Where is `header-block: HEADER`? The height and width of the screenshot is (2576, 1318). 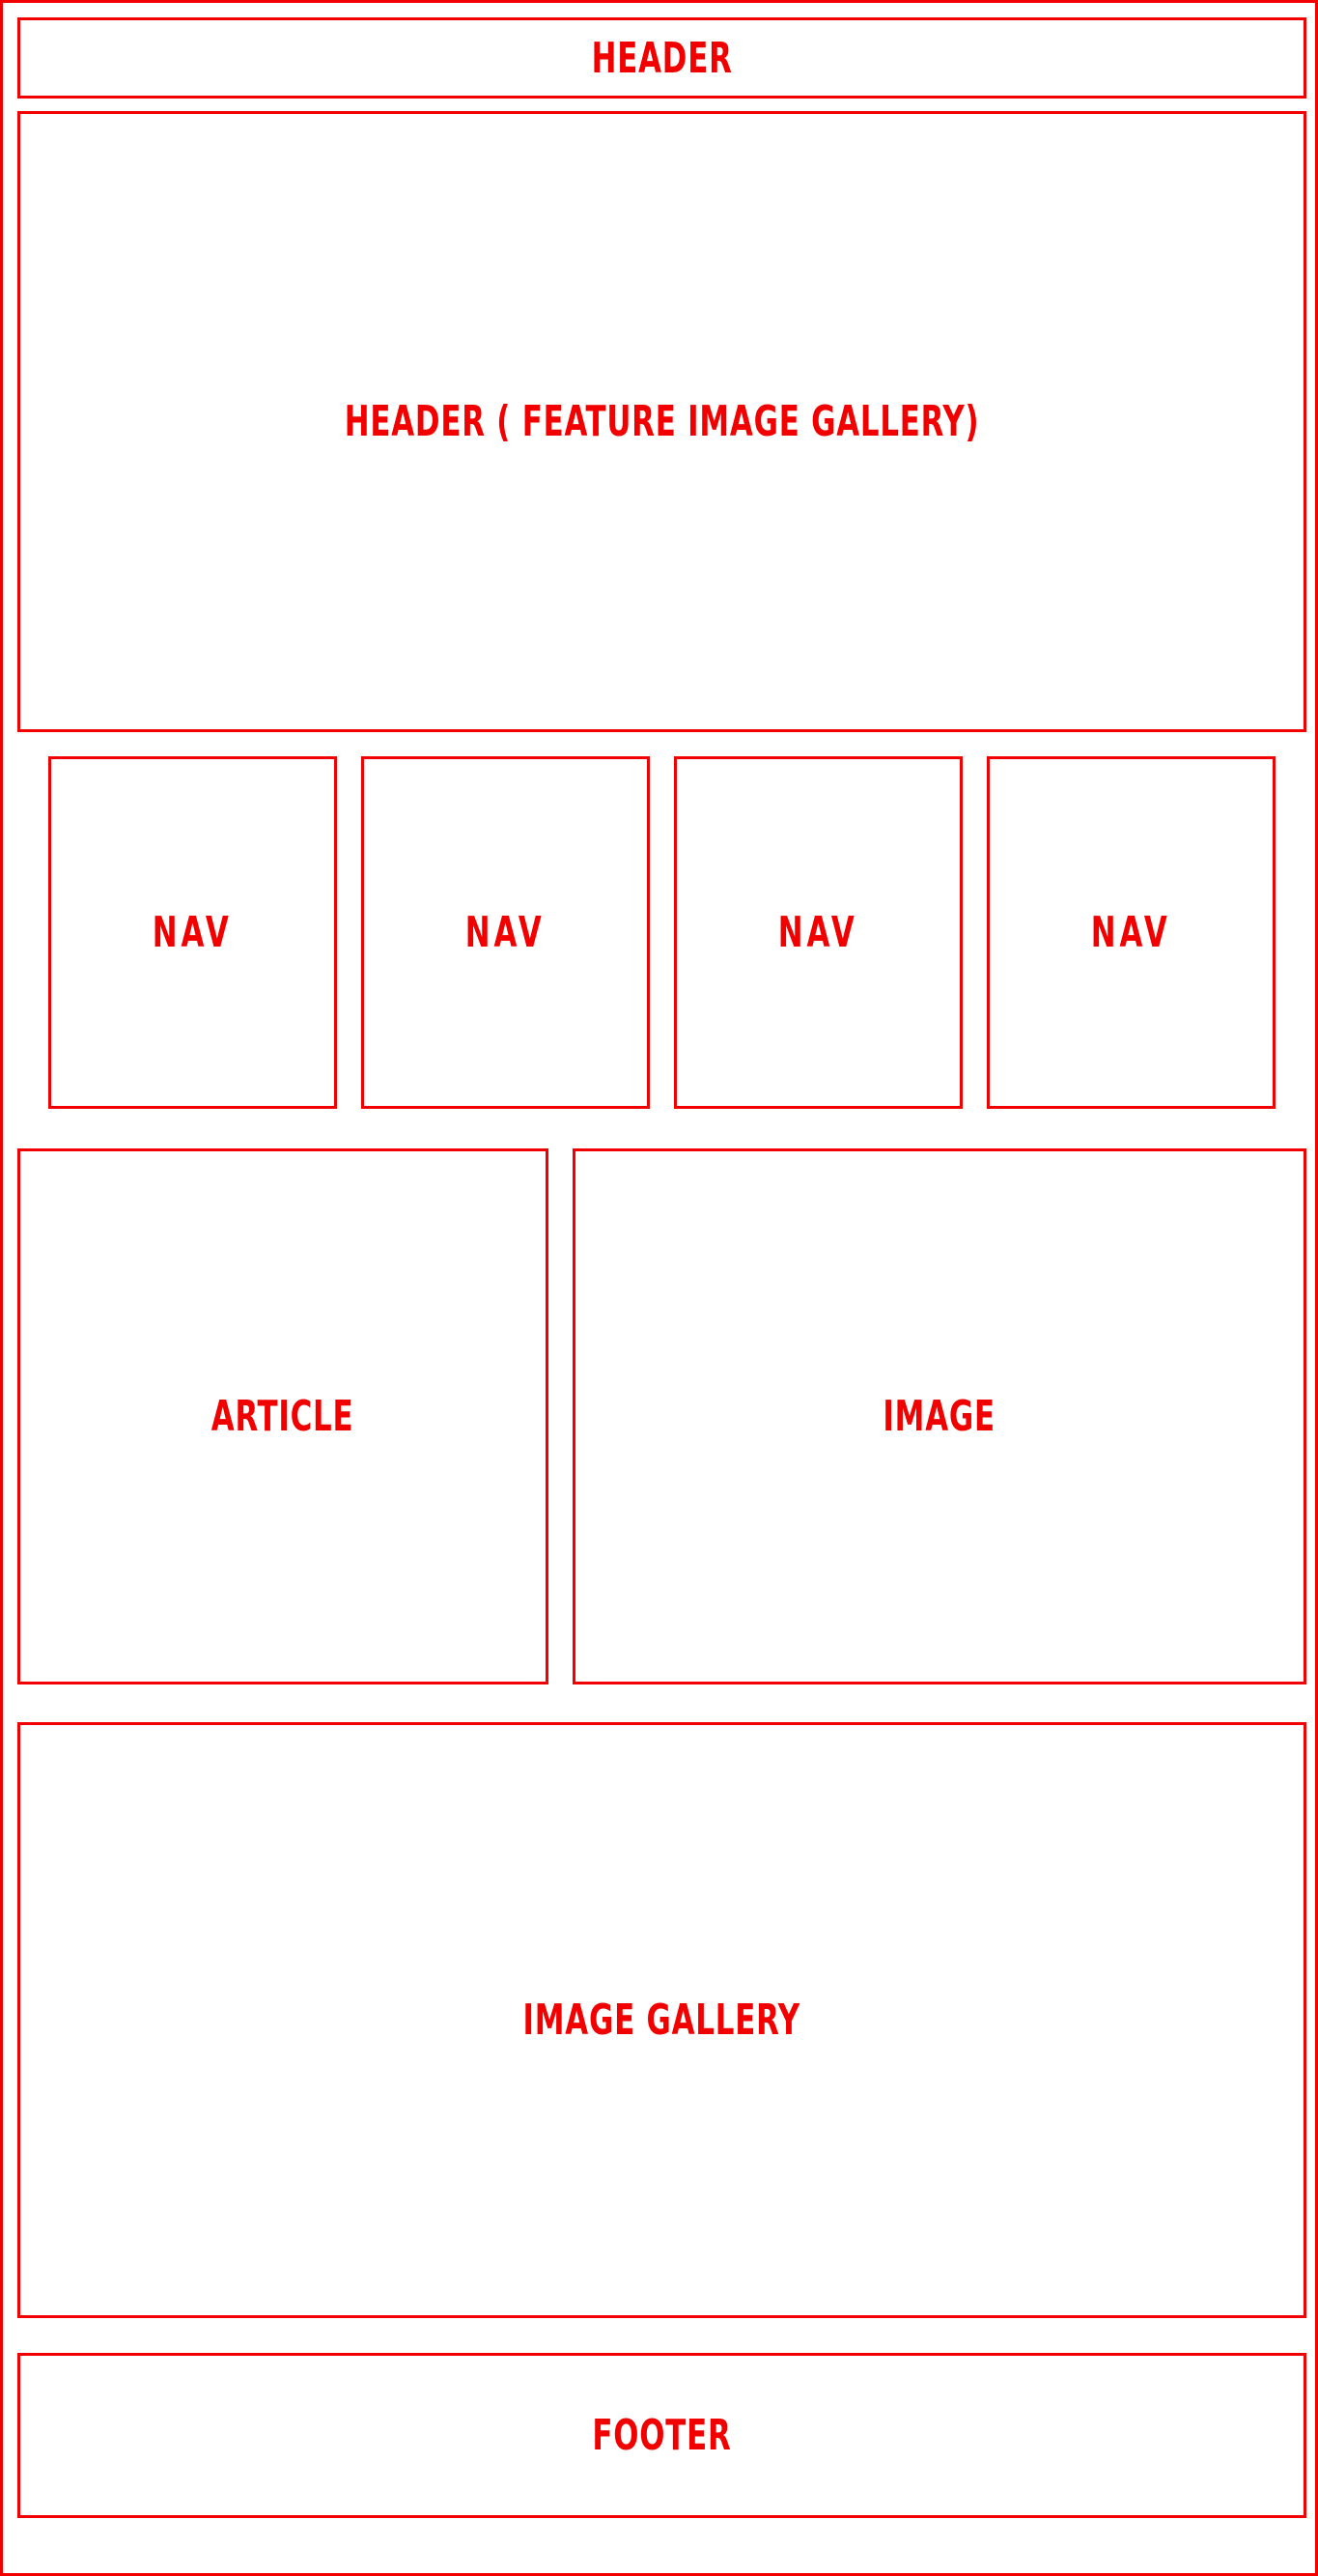 header-block: HEADER is located at coordinates (662, 58).